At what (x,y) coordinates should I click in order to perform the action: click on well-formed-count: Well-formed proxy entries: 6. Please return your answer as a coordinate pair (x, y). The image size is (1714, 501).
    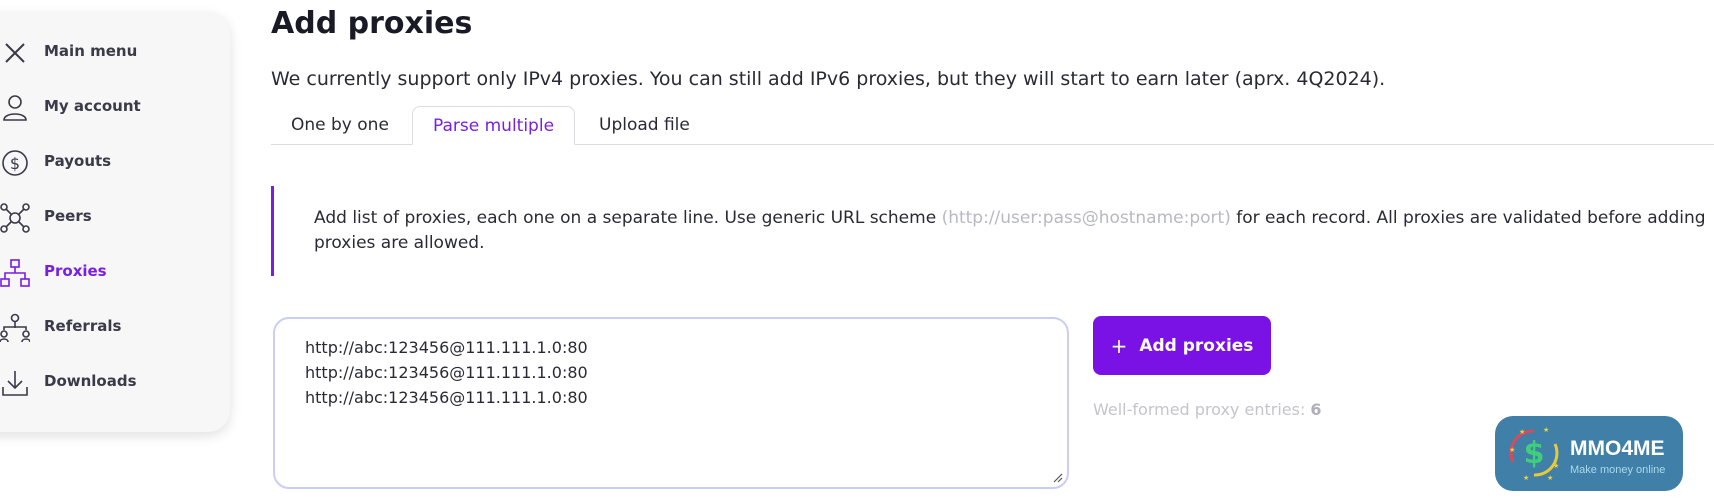
    Looking at the image, I should click on (1207, 409).